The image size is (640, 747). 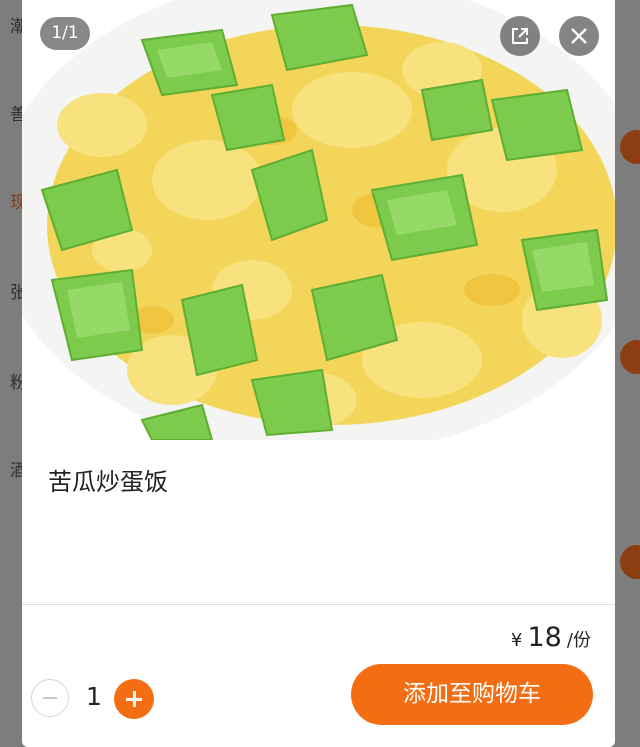 What do you see at coordinates (134, 699) in the screenshot?
I see `increase-quantity-button` at bounding box center [134, 699].